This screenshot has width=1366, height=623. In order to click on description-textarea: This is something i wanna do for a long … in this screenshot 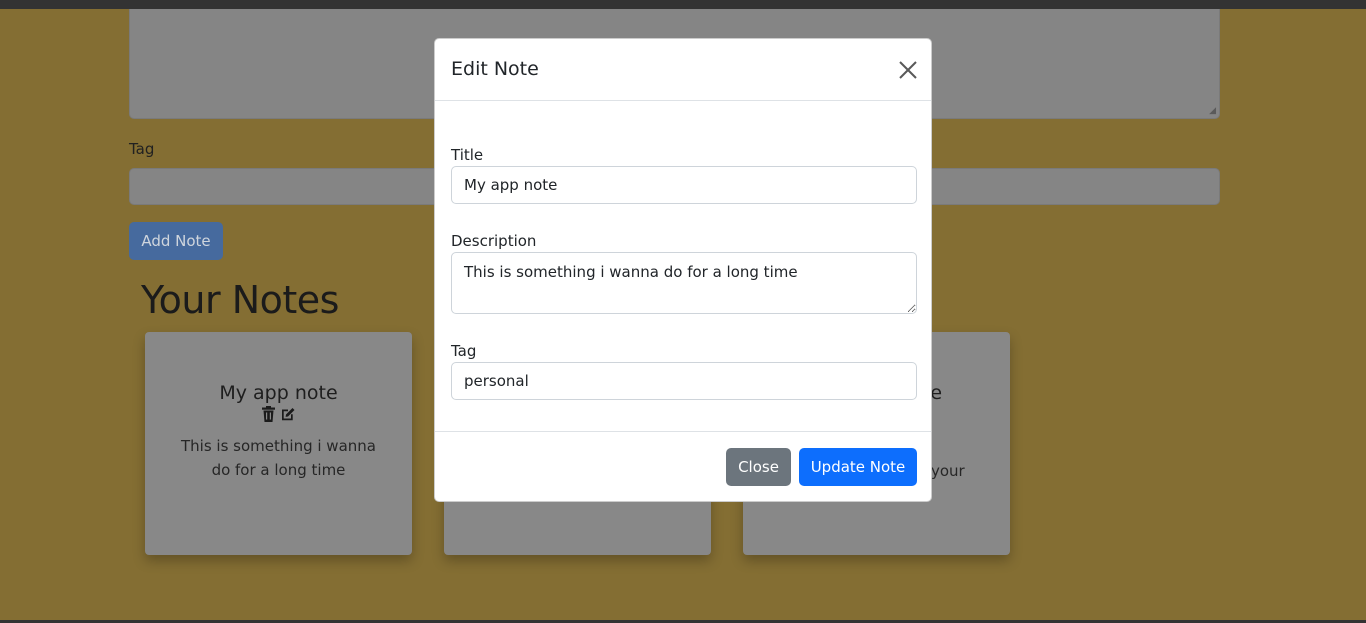, I will do `click(684, 283)`.